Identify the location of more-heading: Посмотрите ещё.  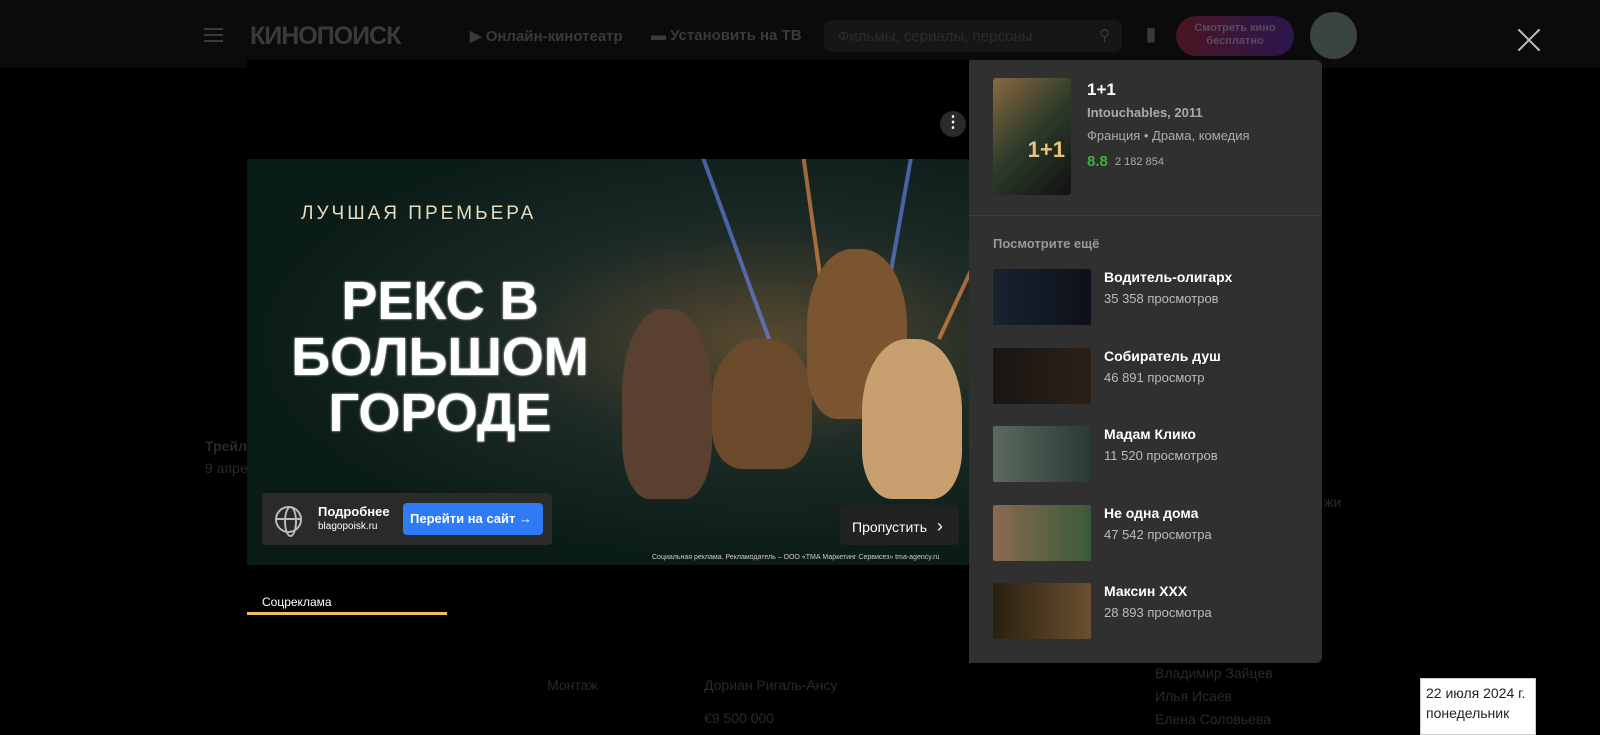
(1046, 243).